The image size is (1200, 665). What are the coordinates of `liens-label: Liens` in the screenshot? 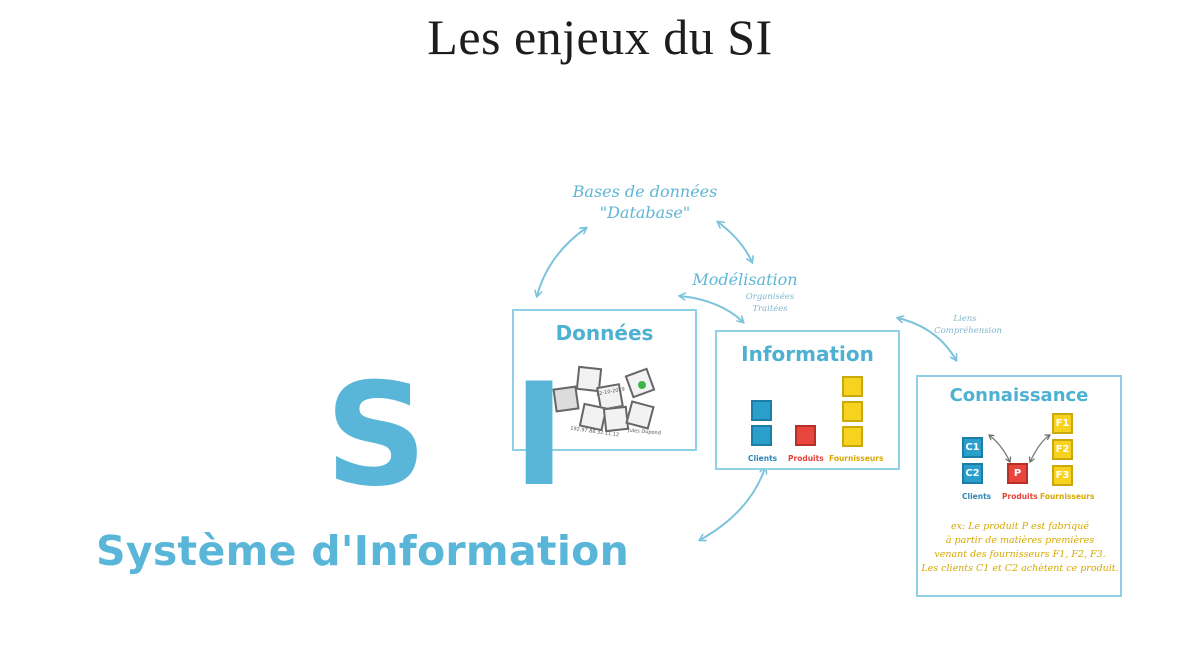 It's located at (965, 319).